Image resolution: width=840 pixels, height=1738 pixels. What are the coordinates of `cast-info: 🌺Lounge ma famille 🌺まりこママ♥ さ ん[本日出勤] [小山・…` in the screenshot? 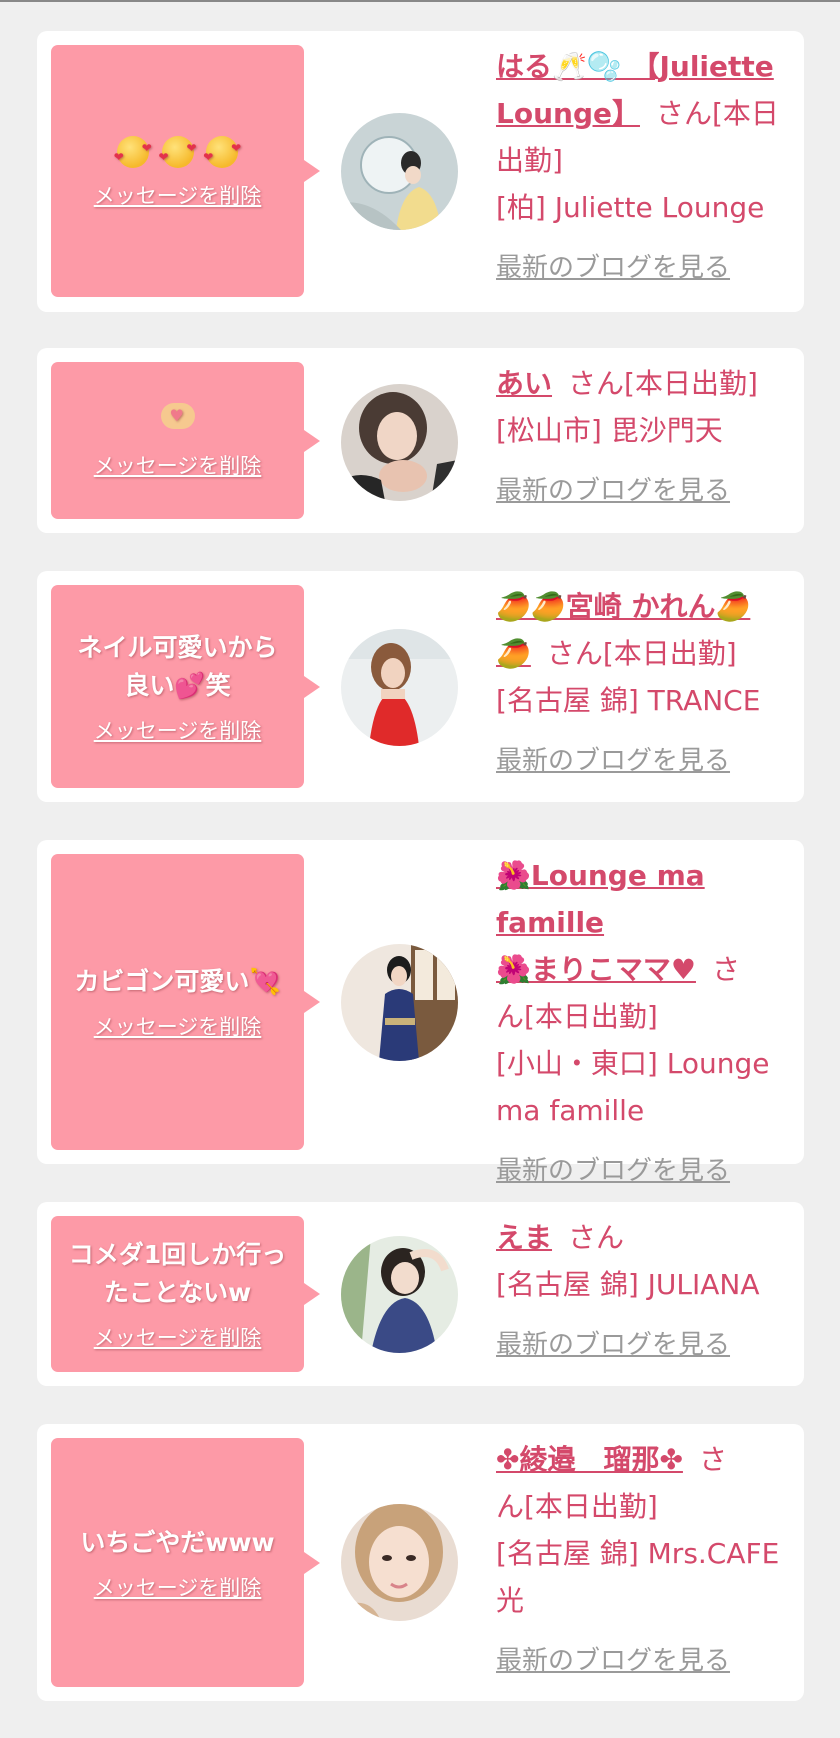 It's located at (646, 1023).